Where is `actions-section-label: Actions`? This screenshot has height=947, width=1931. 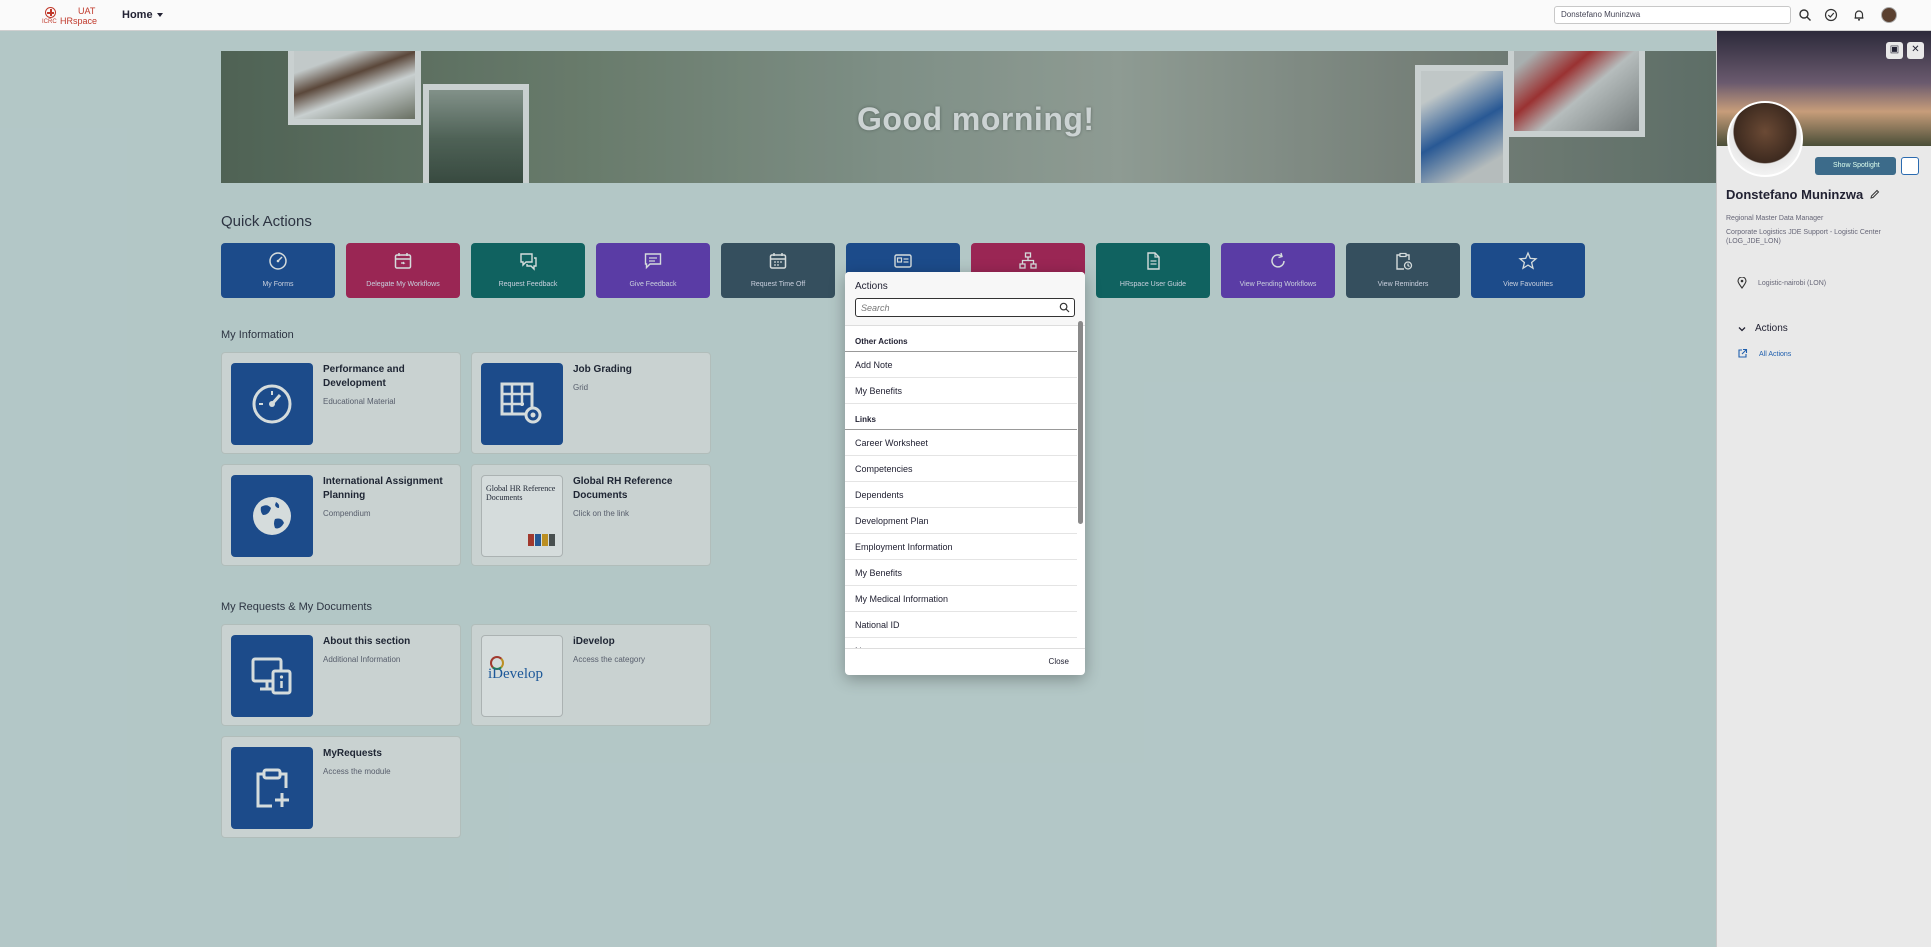 actions-section-label: Actions is located at coordinates (1771, 328).